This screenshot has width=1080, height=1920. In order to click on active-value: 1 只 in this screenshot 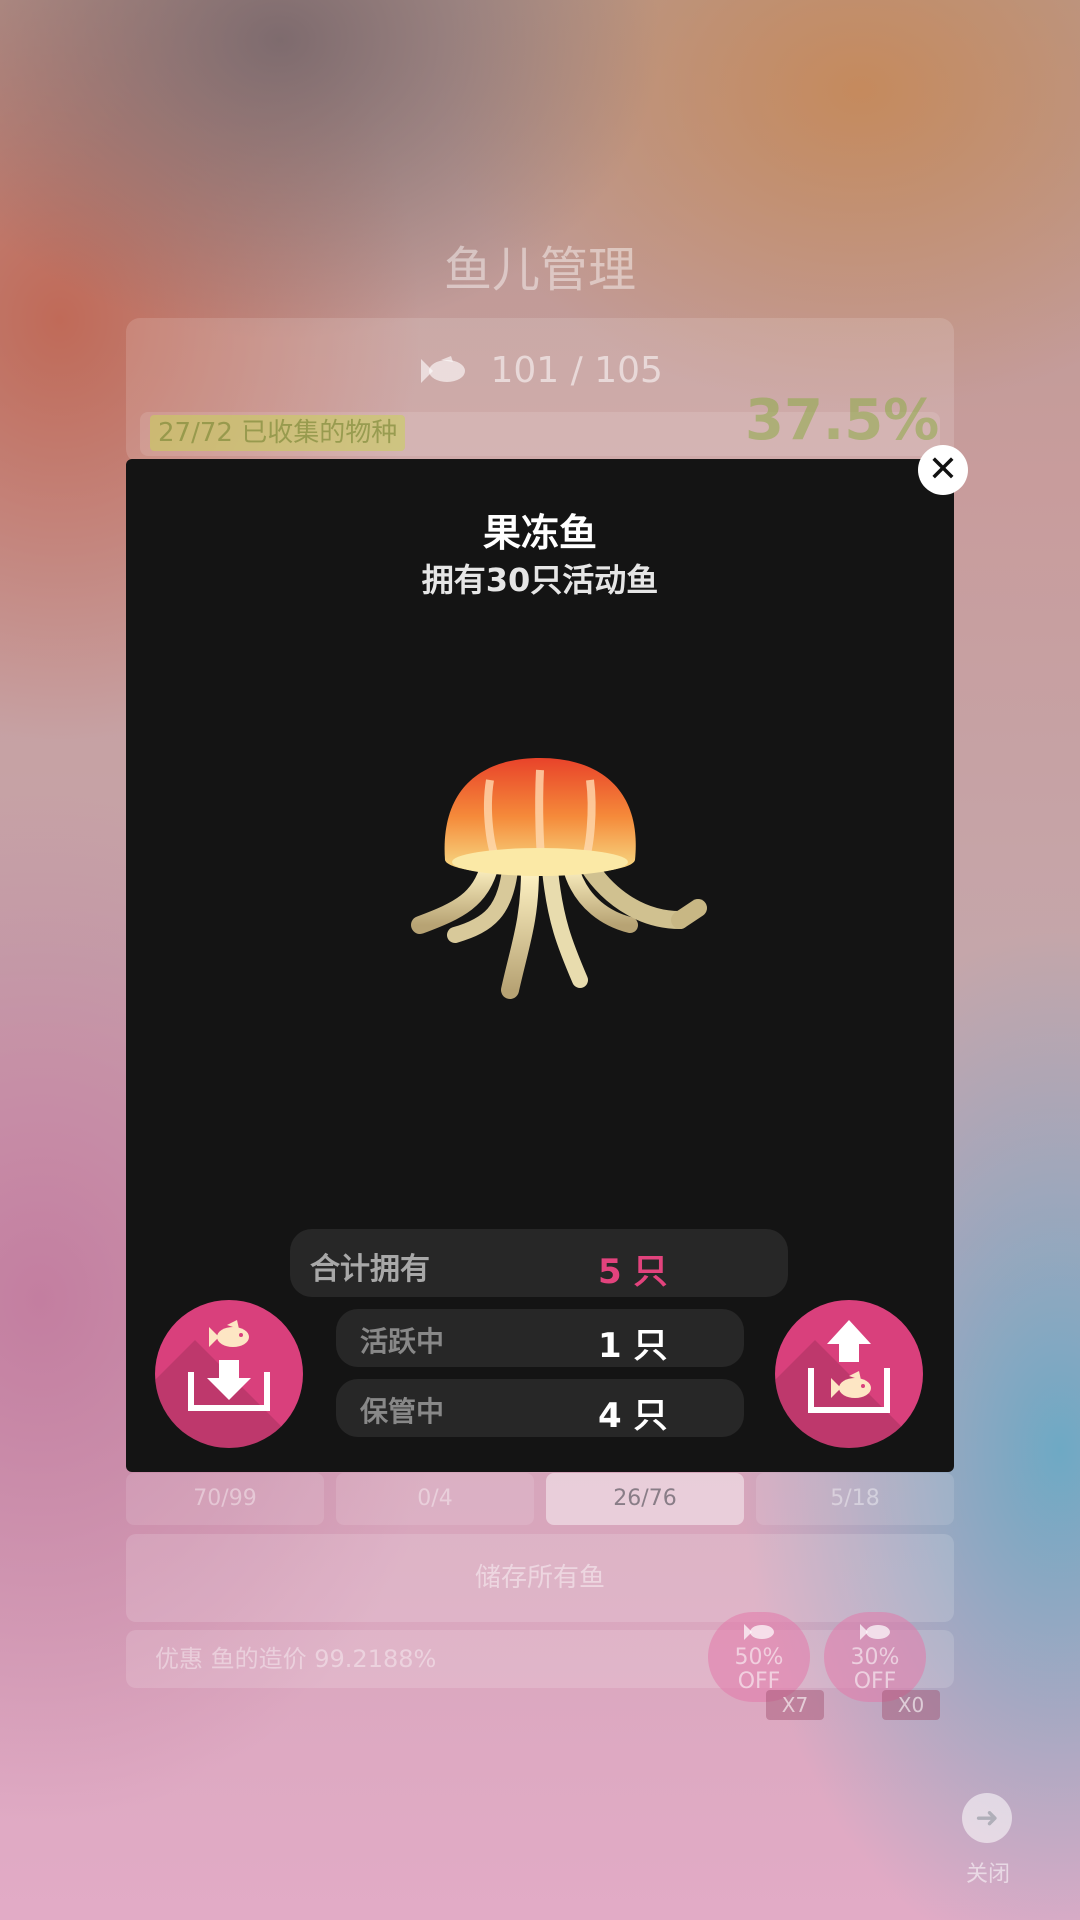, I will do `click(633, 1346)`.